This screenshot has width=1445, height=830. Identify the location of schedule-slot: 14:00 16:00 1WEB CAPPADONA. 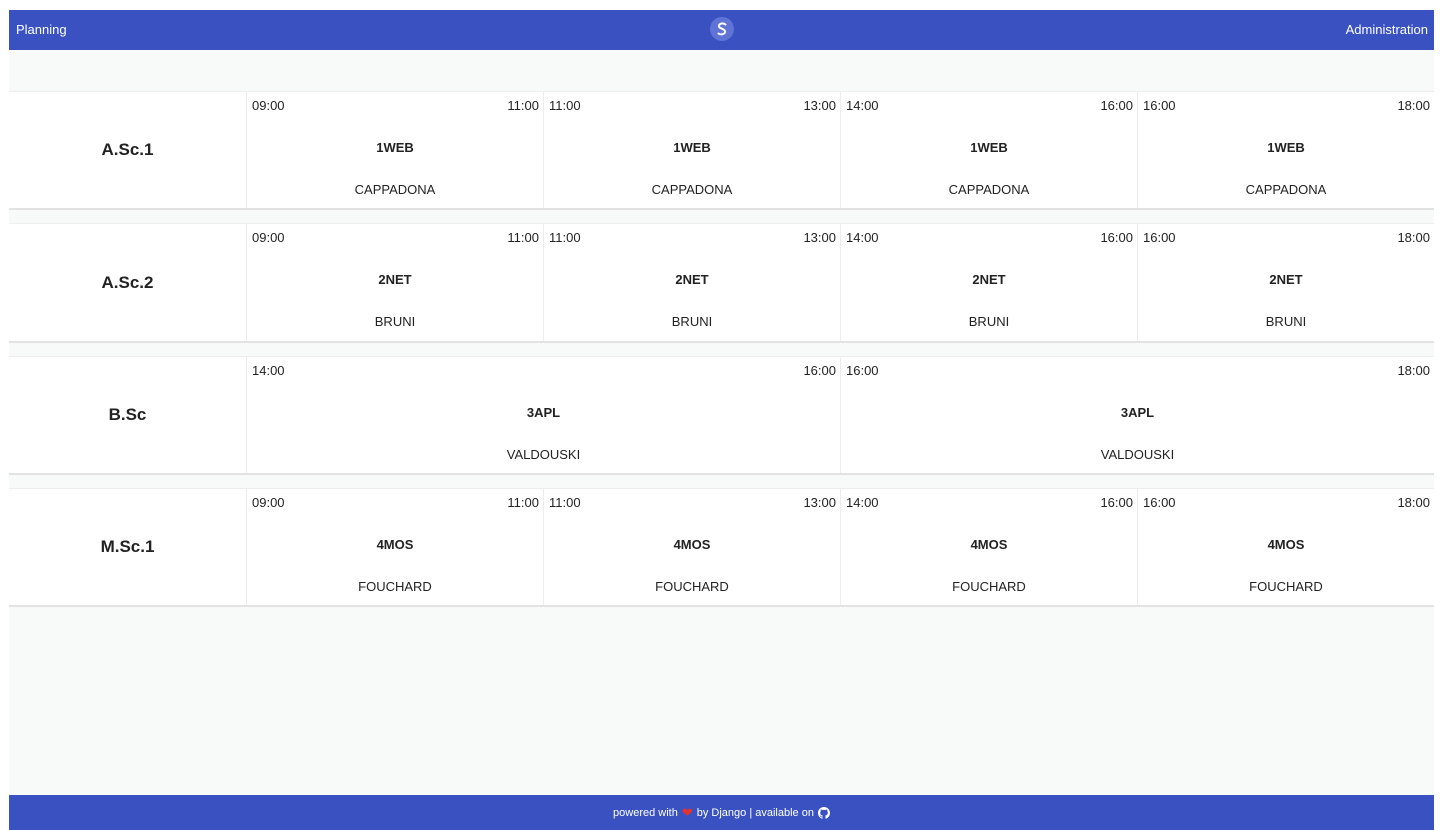
(988, 150).